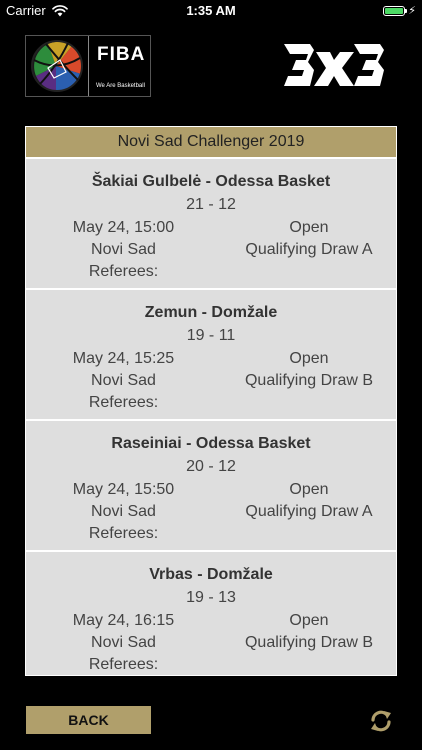  What do you see at coordinates (211, 443) in the screenshot?
I see `match-teams: Raseiniai - Odessa Basket` at bounding box center [211, 443].